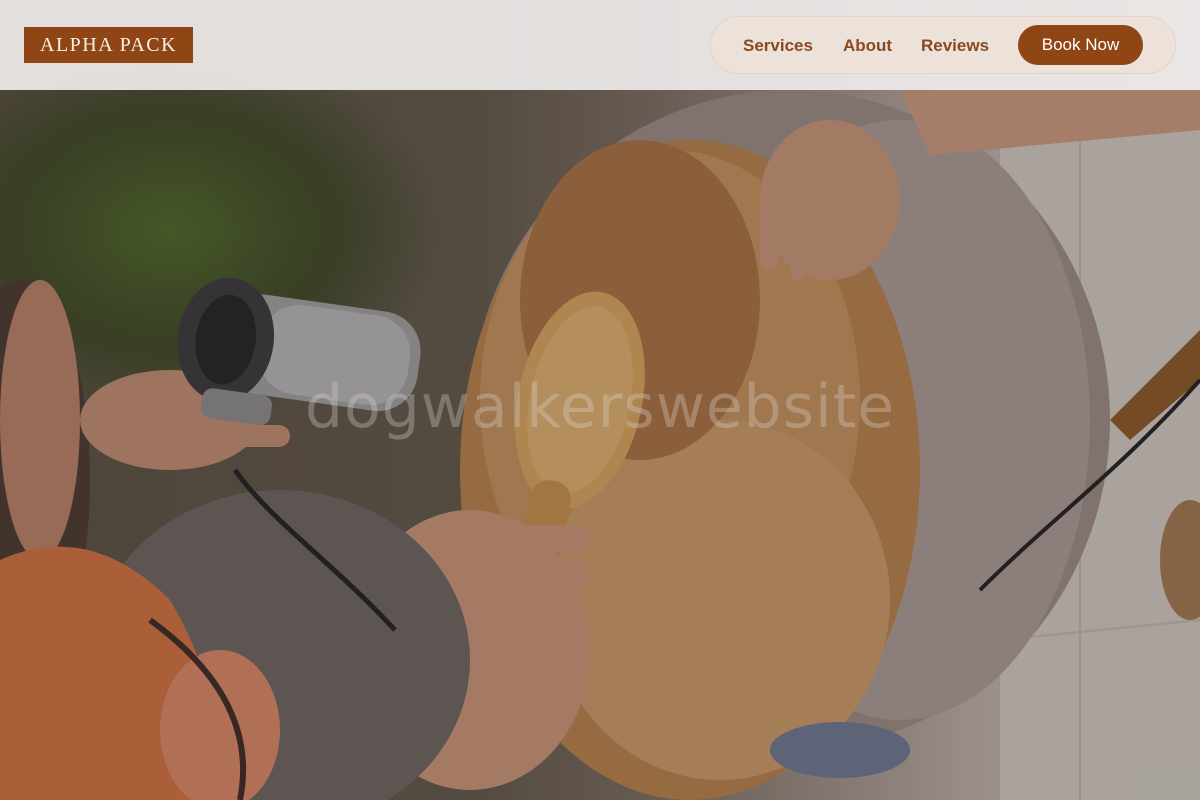 This screenshot has width=1200, height=800. I want to click on brand-logo: ALPHA PACK, so click(109, 45).